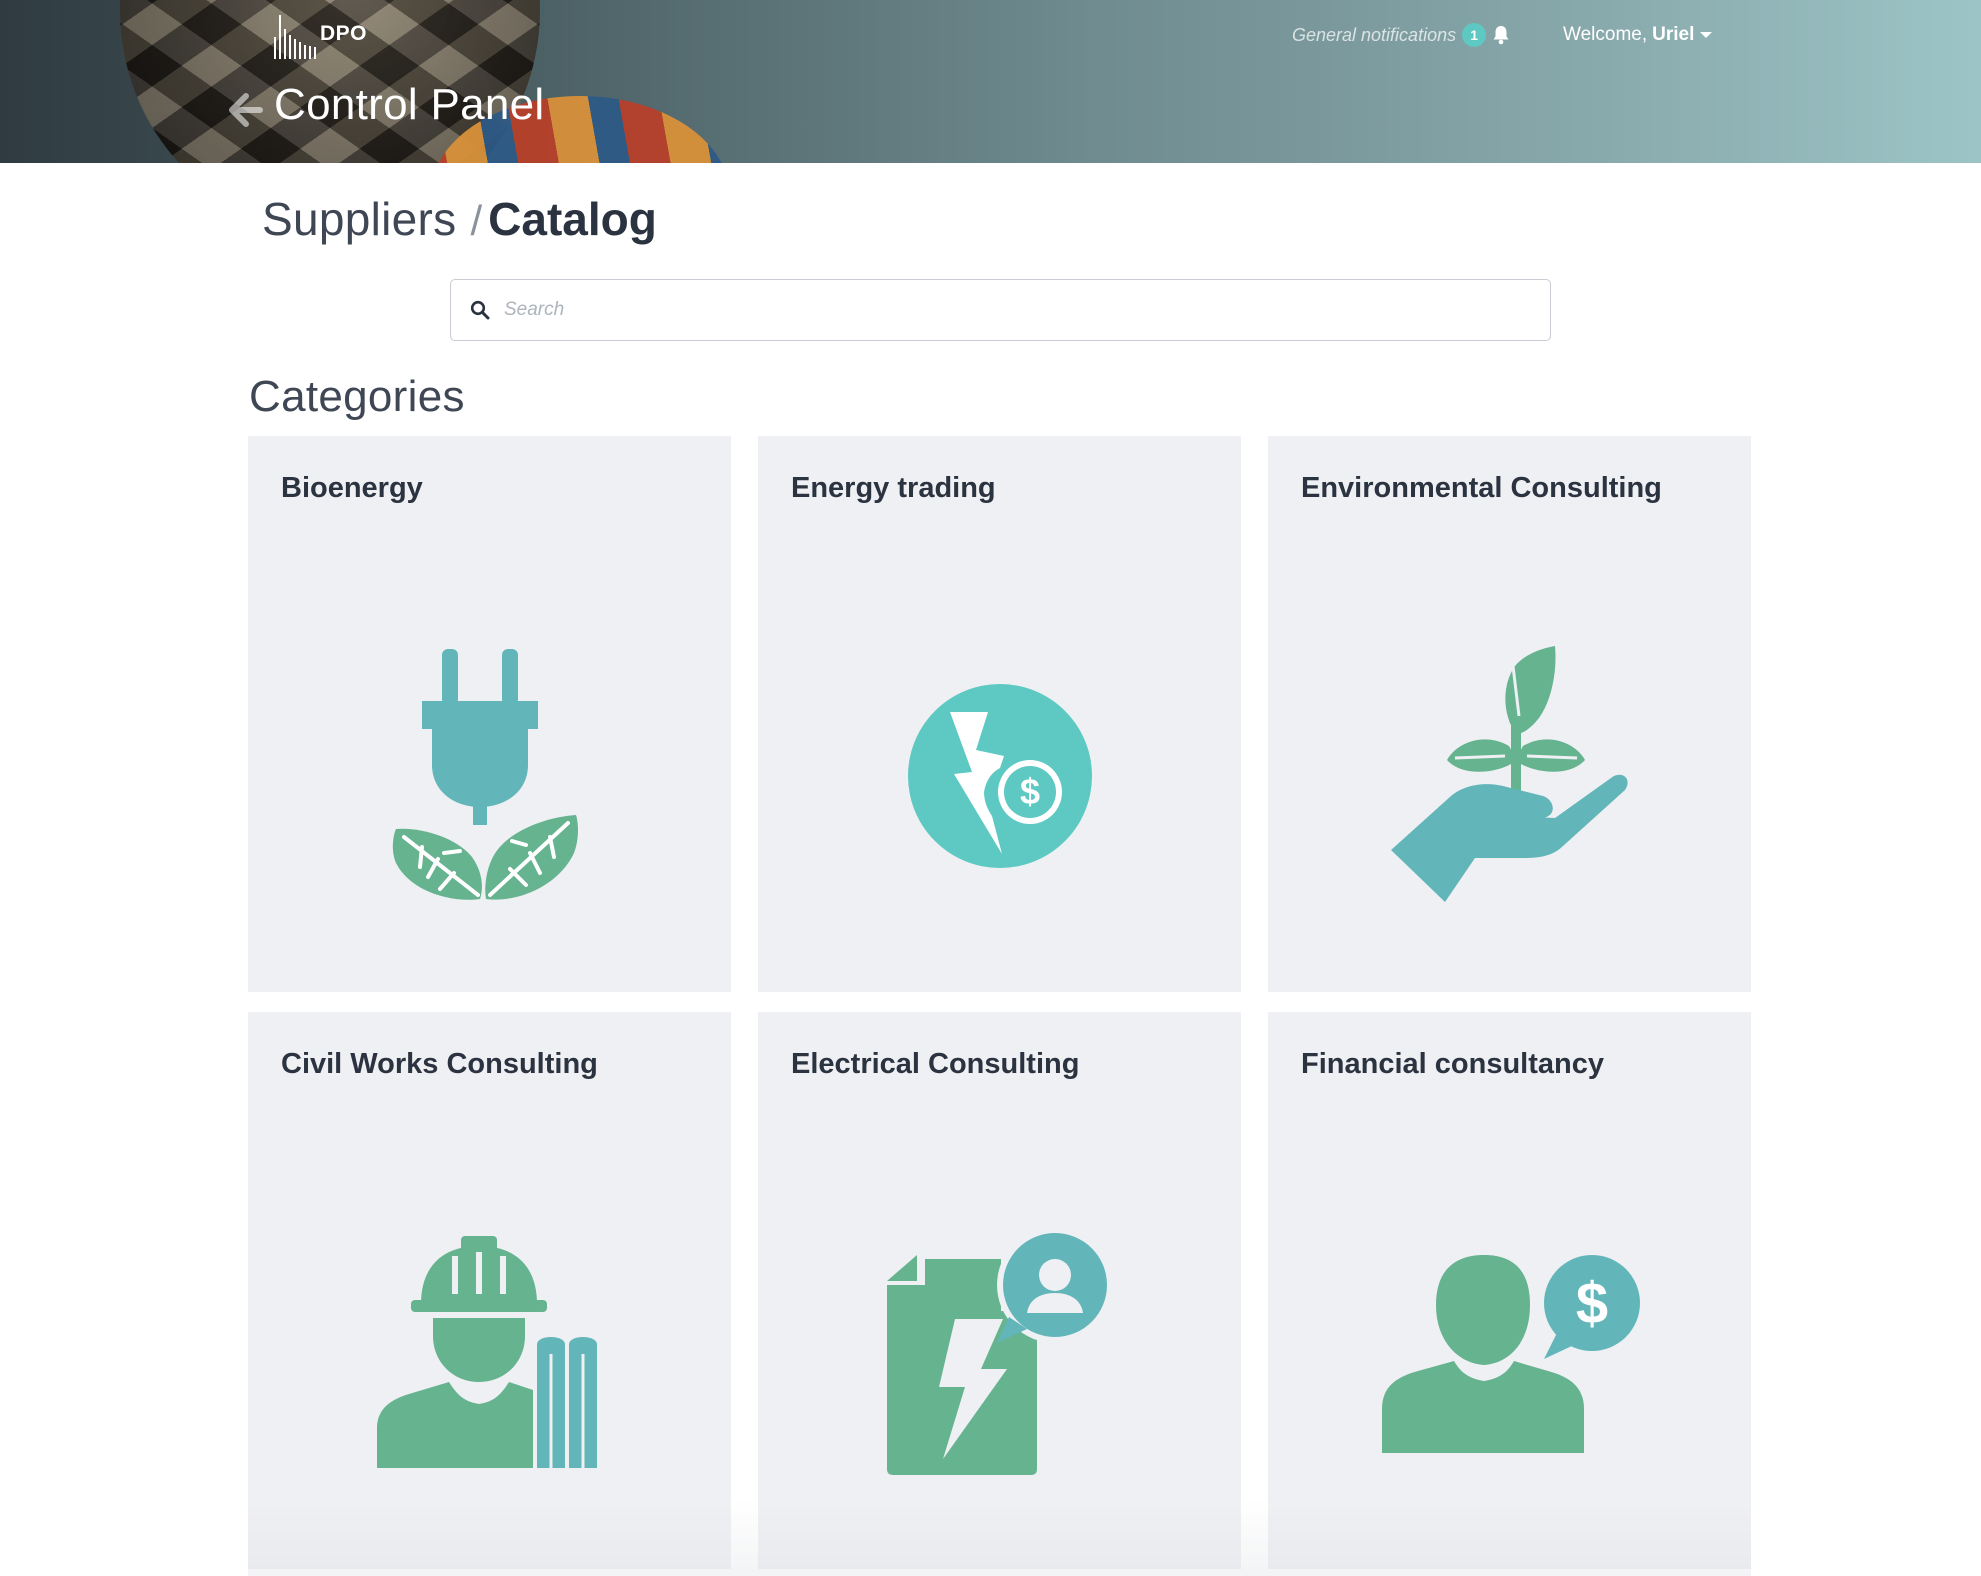 This screenshot has height=1576, width=1981. Describe the element at coordinates (893, 488) in the screenshot. I see `category-title: Energy trading` at that location.